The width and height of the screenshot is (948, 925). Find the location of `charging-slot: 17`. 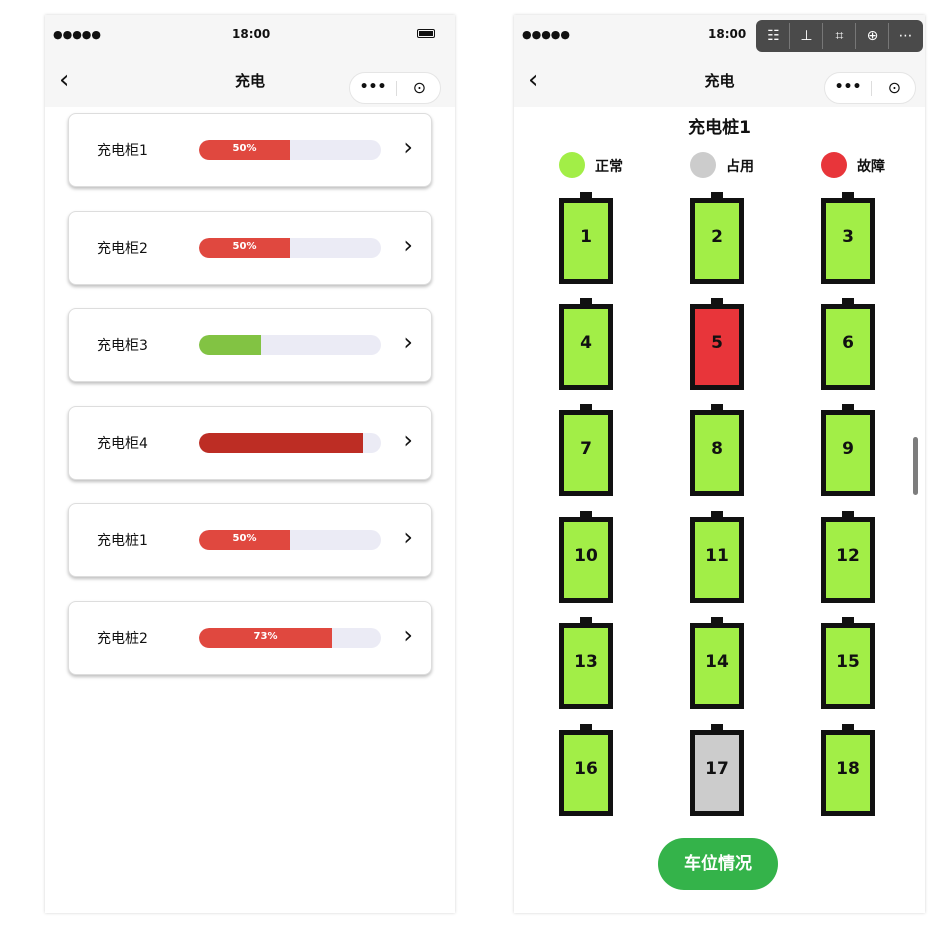

charging-slot: 17 is located at coordinates (717, 770).